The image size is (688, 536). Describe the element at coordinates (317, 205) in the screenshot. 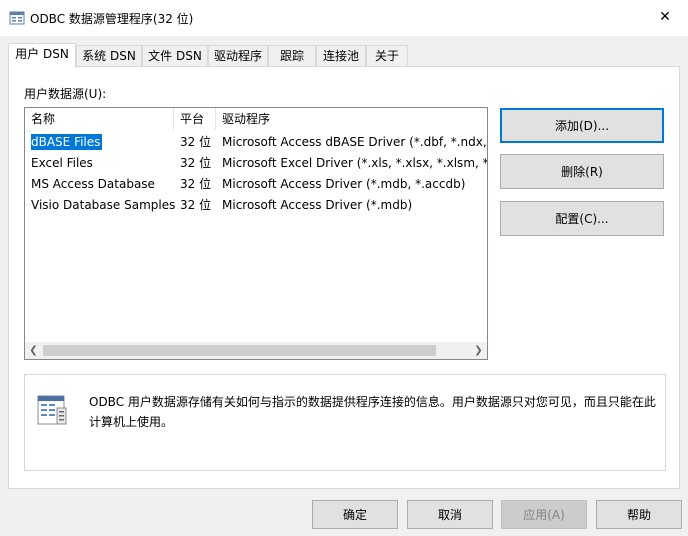

I see `dsn-driver: Microsoft Access Driver (*.mdb)` at that location.